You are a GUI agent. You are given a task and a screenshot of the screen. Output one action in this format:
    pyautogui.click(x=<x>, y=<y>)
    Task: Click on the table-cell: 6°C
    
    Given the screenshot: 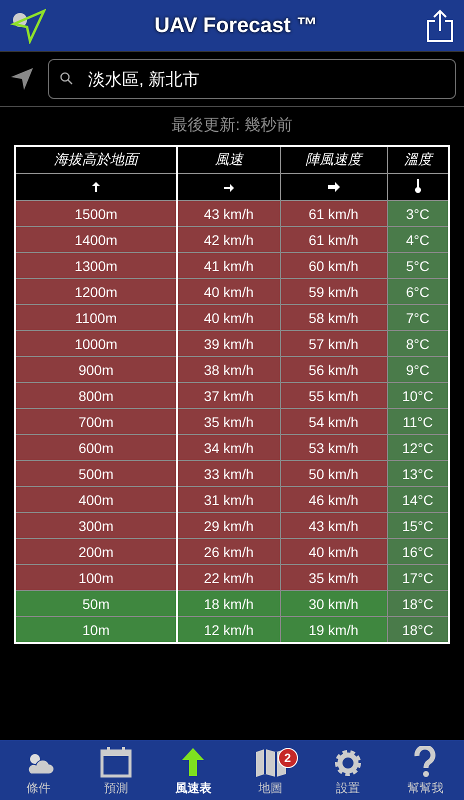 What is the action you would take?
    pyautogui.click(x=418, y=291)
    